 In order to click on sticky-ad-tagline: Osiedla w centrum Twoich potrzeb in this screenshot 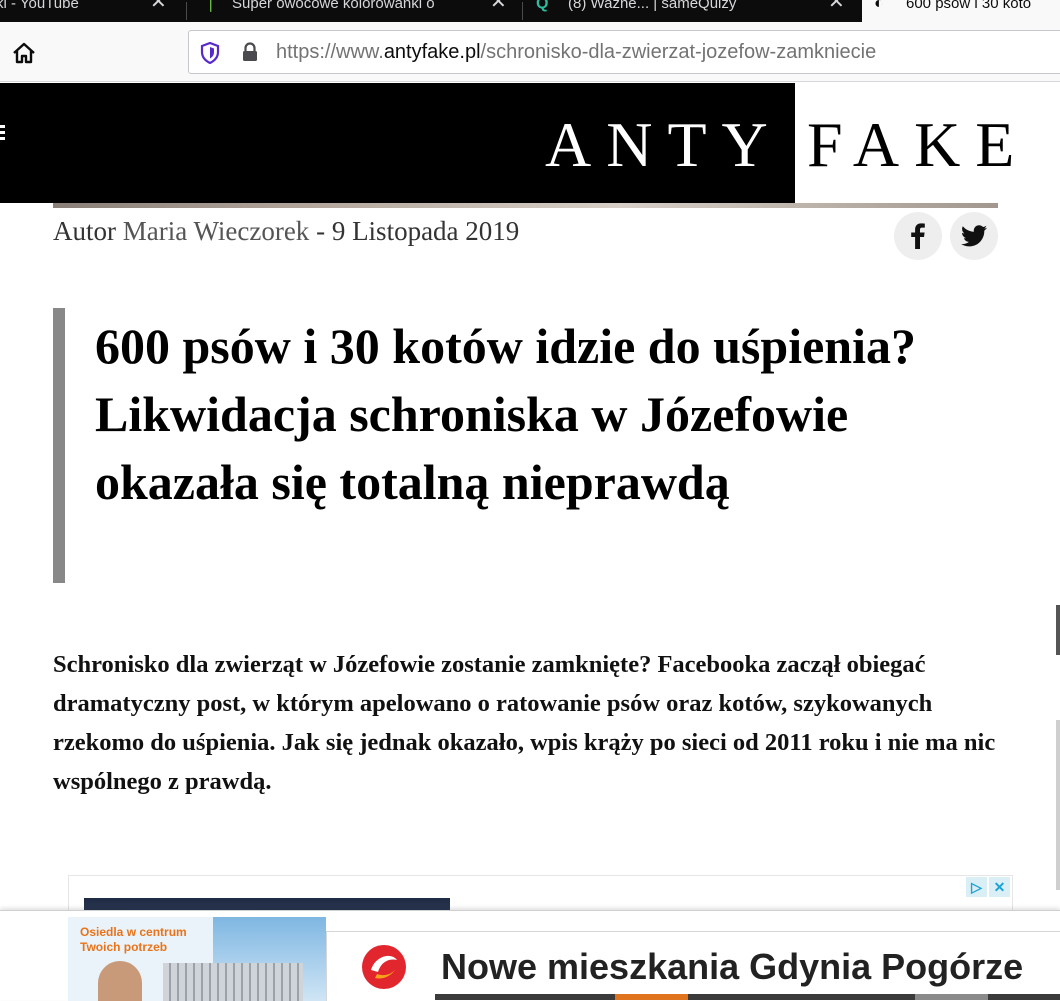, I will do `click(133, 939)`.